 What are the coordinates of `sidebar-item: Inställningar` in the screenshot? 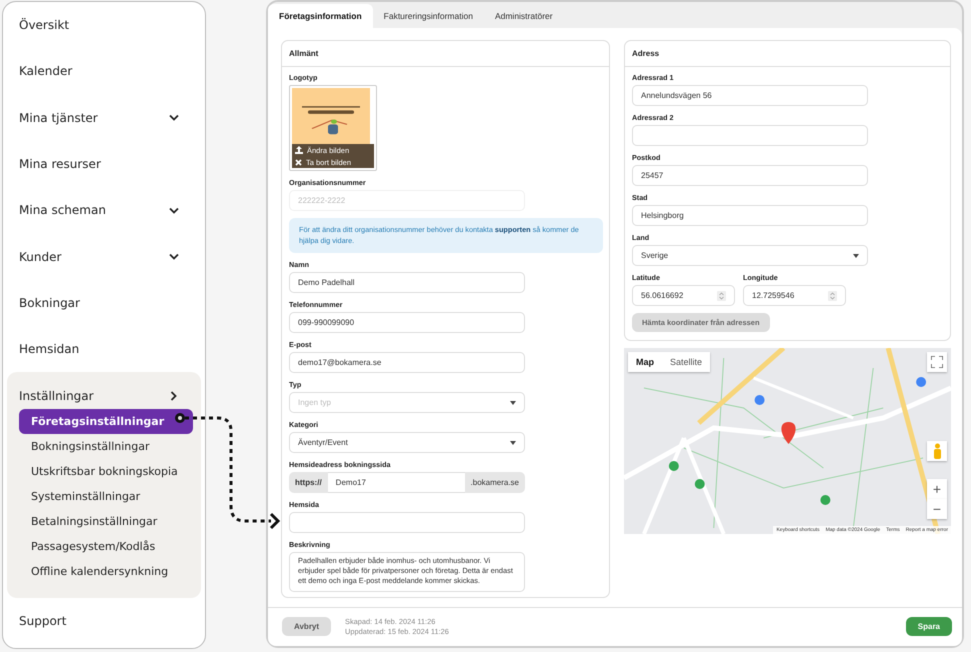 It's located at (56, 395).